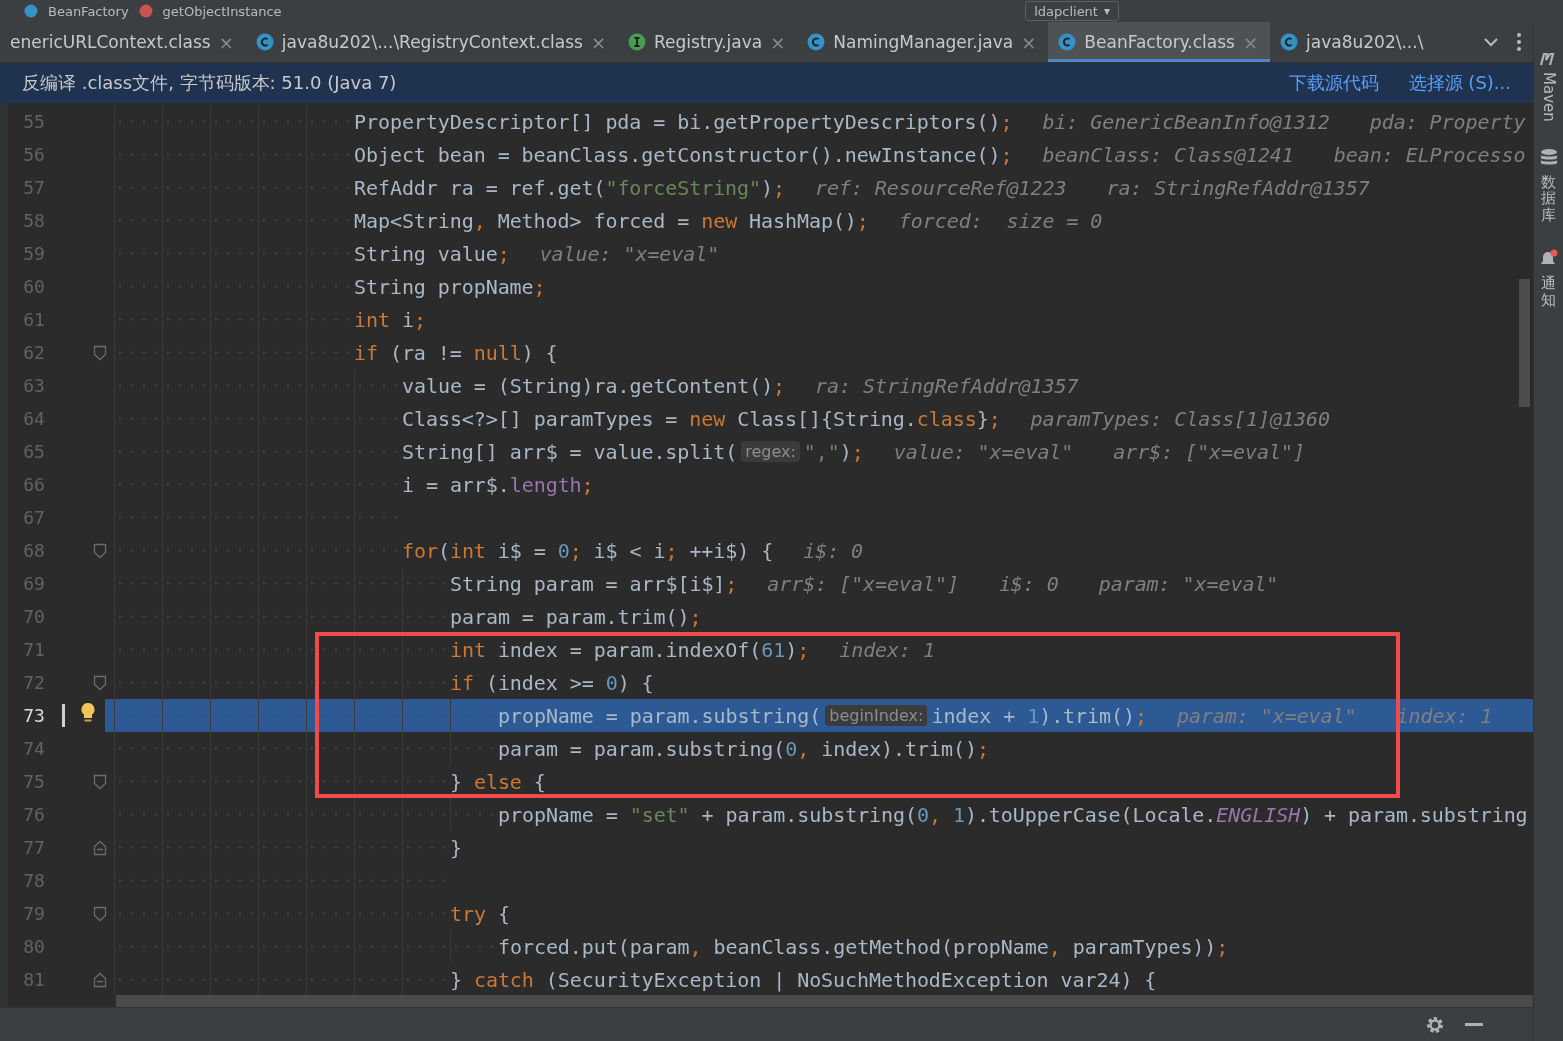 Image resolution: width=1563 pixels, height=1041 pixels. I want to click on code-text: int index = param.indexOf(61);, so click(630, 649).